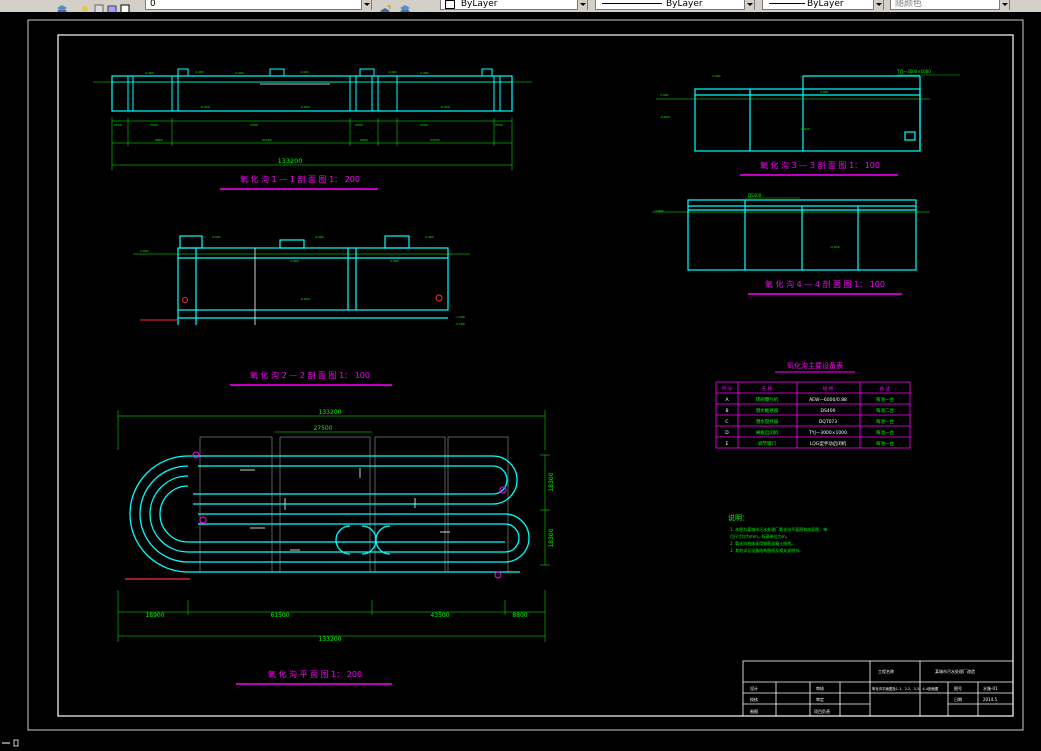  What do you see at coordinates (726, 411) in the screenshot?
I see `table-cell: B` at bounding box center [726, 411].